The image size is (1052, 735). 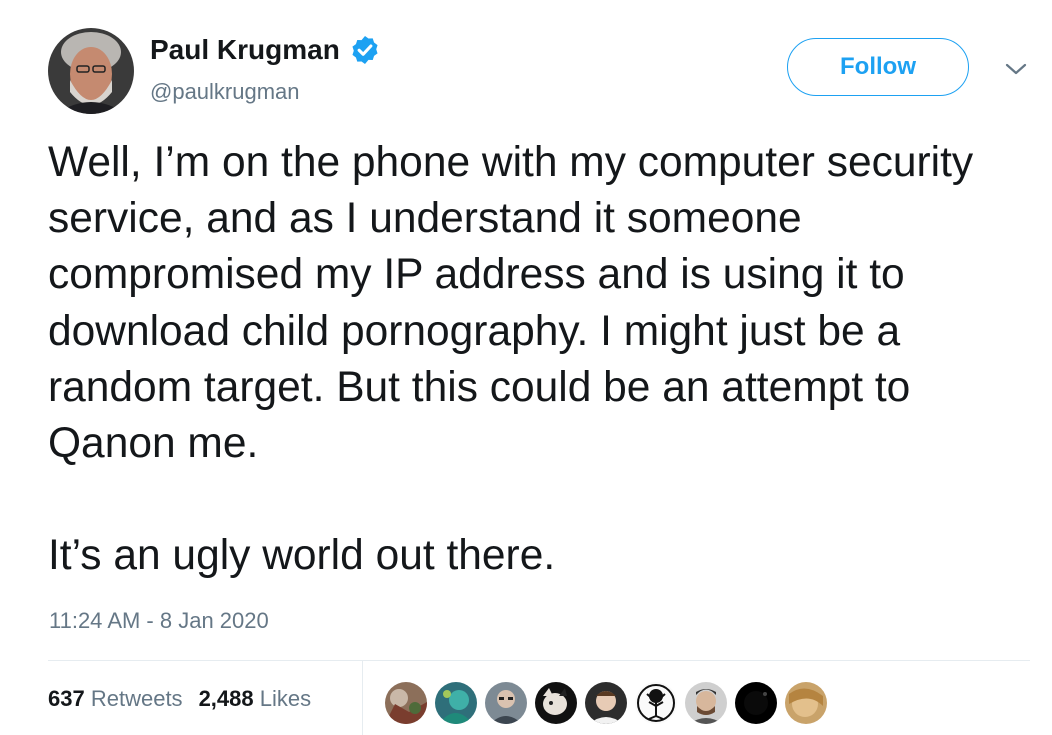 What do you see at coordinates (365, 50) in the screenshot?
I see `verified-badge-icon` at bounding box center [365, 50].